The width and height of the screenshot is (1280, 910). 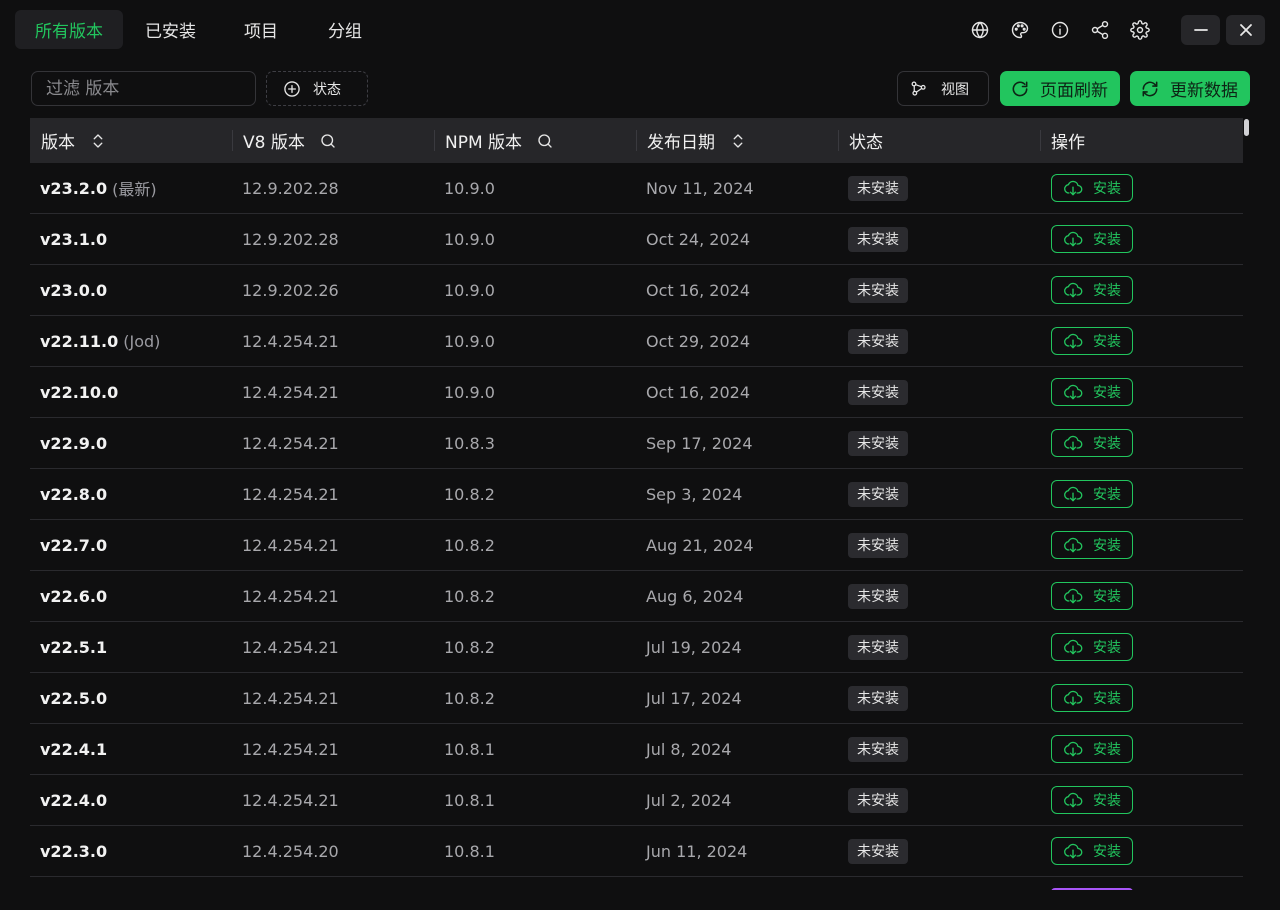 I want to click on tab-projects: 项目, so click(x=263, y=29).